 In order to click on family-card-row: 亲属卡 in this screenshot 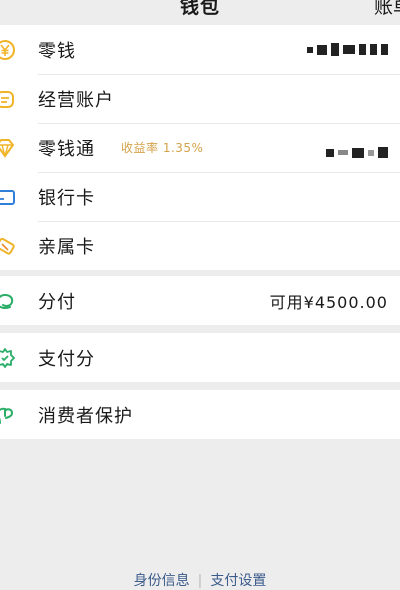, I will do `click(200, 245)`.